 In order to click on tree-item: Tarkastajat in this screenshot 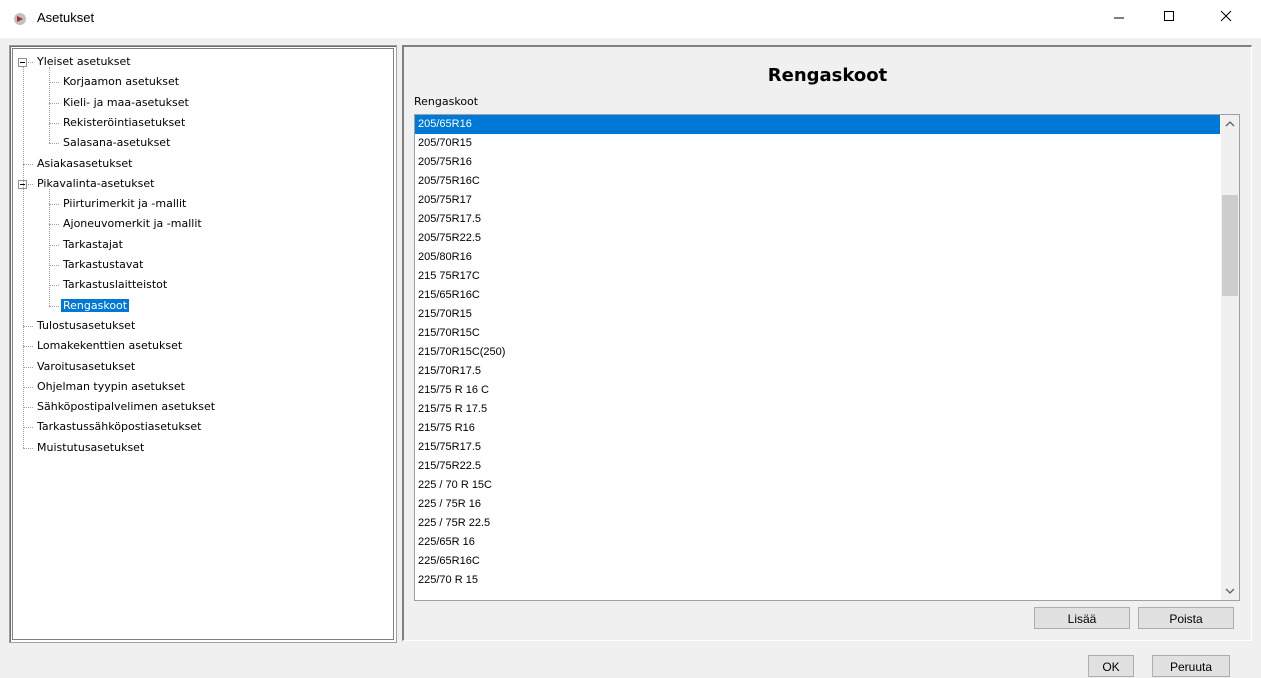, I will do `click(93, 245)`.